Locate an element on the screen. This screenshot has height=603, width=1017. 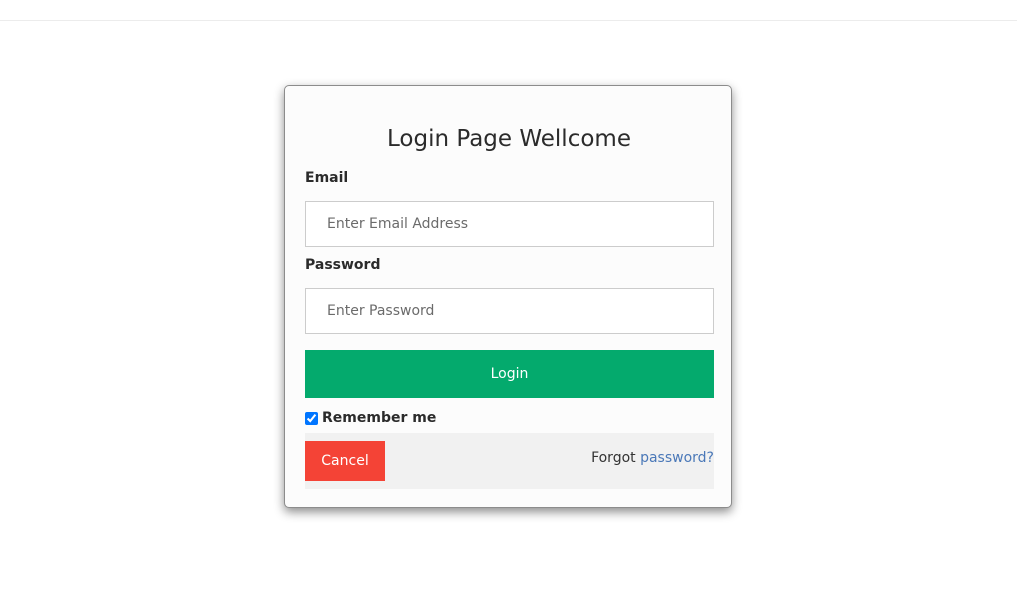
forgot-prefix: Forgot is located at coordinates (616, 458).